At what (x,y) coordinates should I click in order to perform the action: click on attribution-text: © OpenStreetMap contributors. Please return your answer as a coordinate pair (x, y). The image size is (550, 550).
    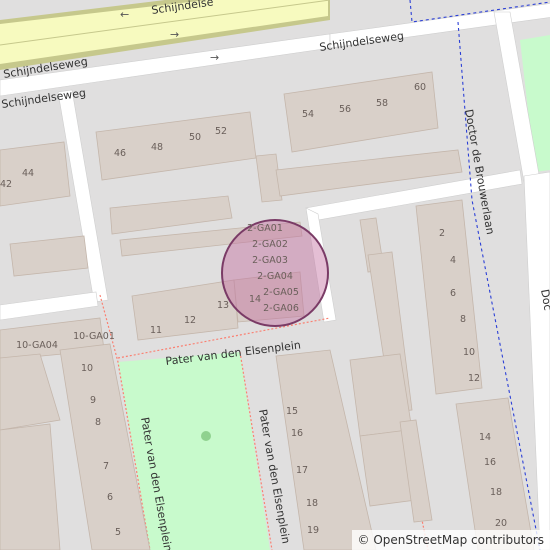
    Looking at the image, I should click on (451, 540).